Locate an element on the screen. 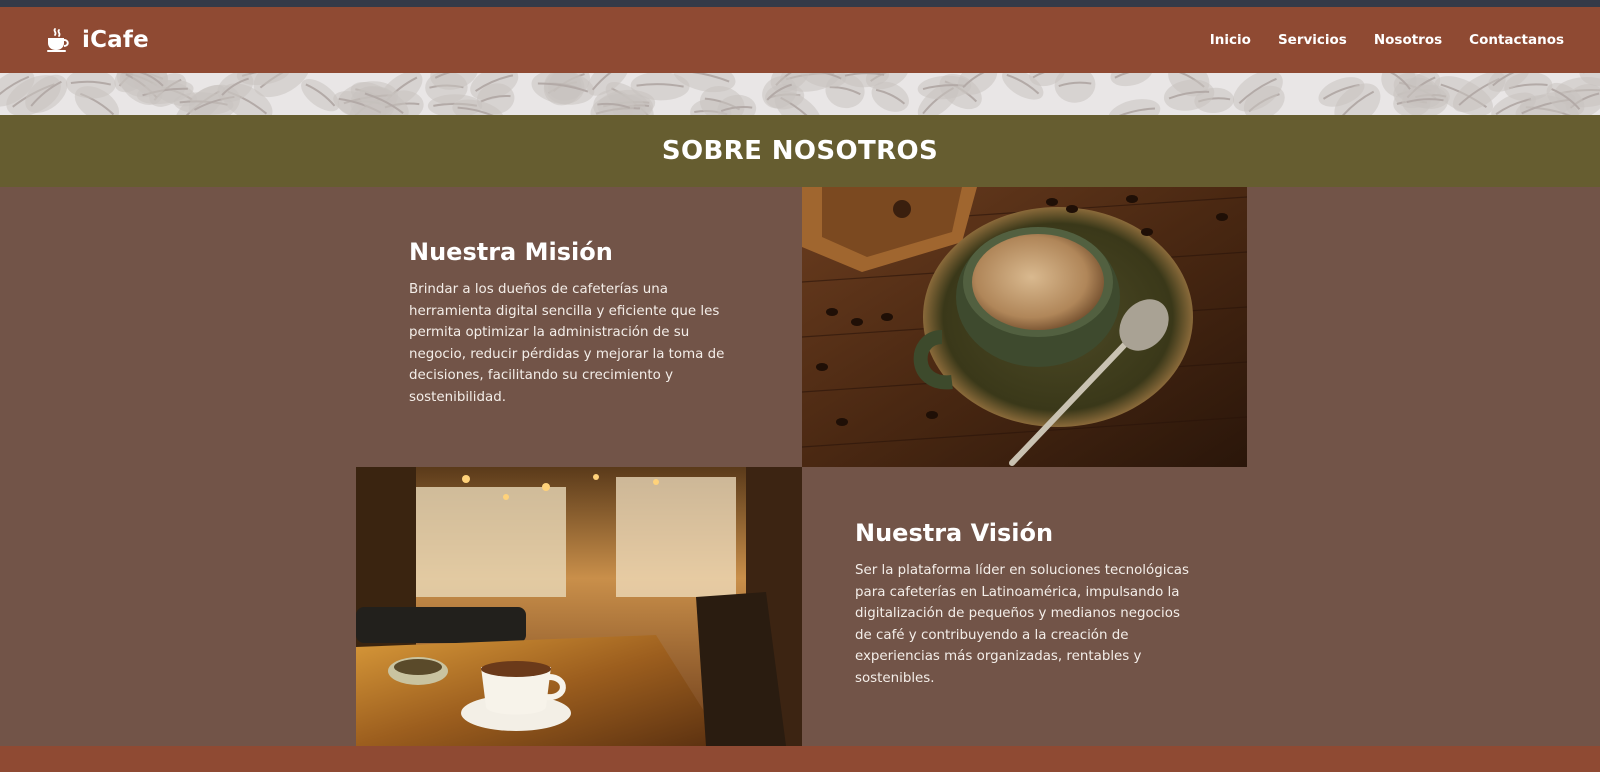 The image size is (1600, 772). coffee-beans-banner is located at coordinates (800, 94).